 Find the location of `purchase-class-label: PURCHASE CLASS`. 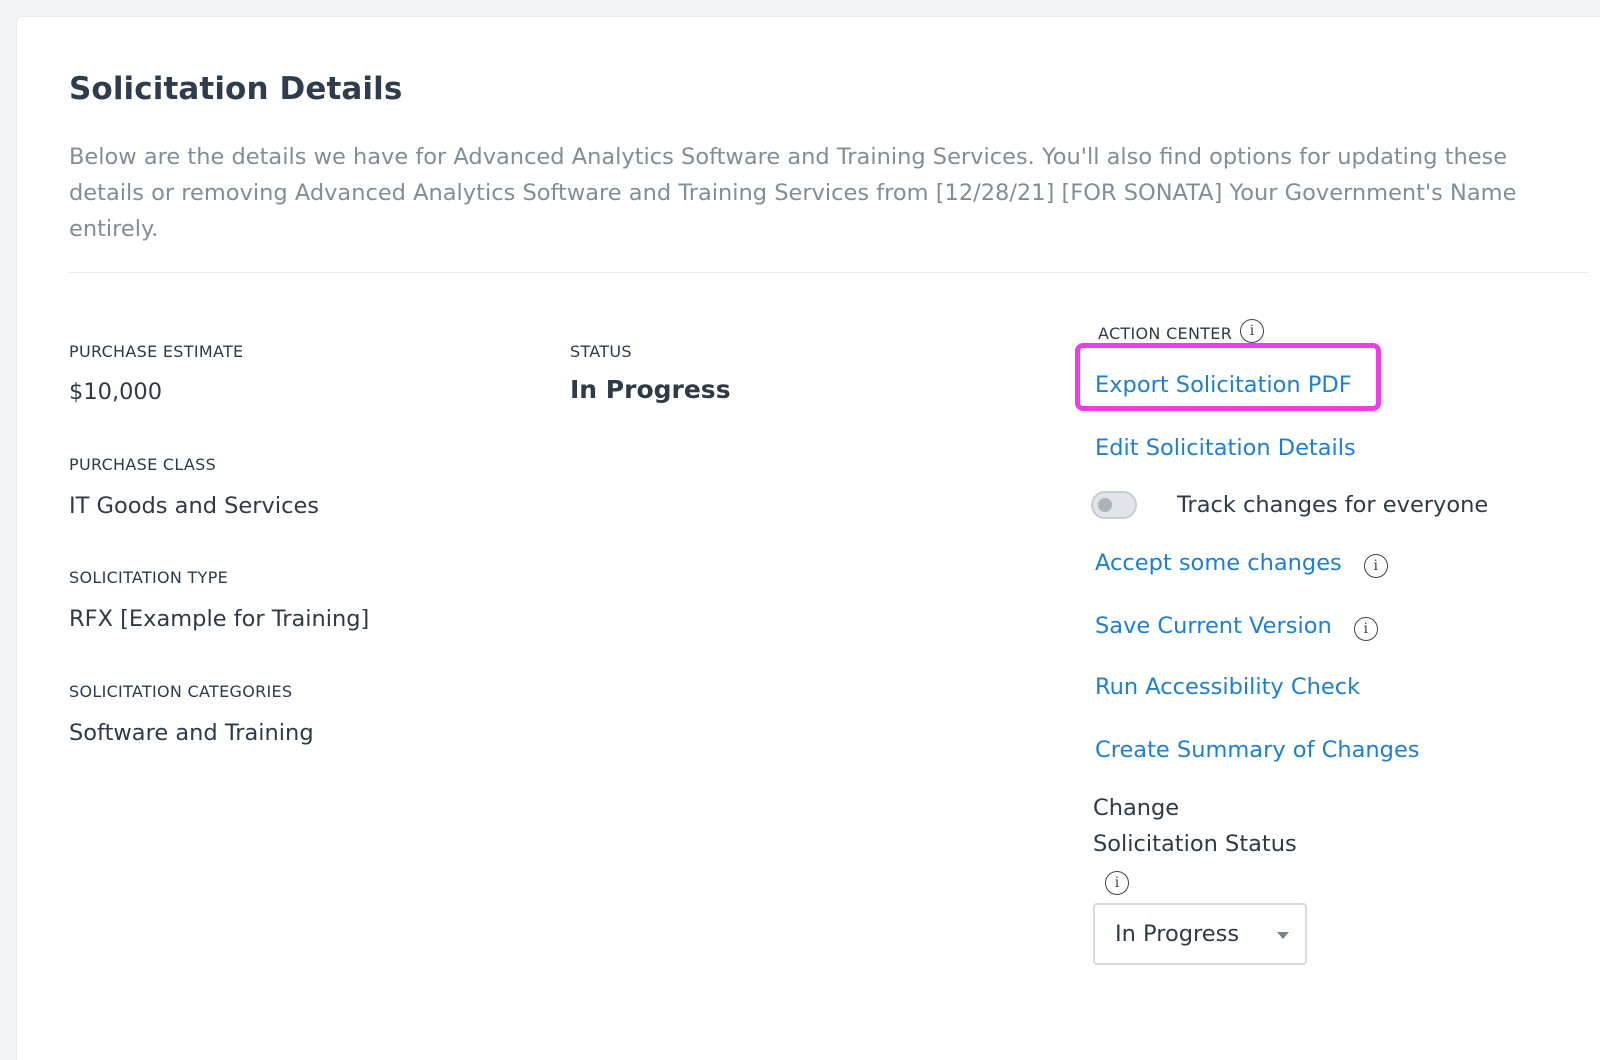

purchase-class-label: PURCHASE CLASS is located at coordinates (143, 464).